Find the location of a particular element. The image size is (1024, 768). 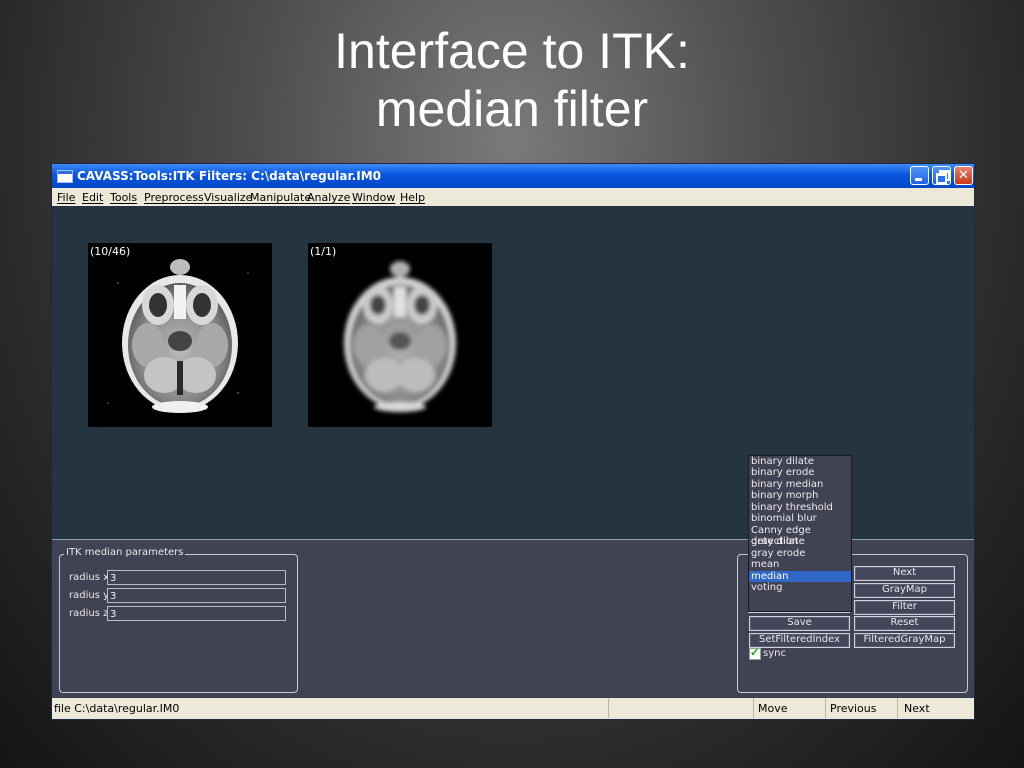

filtered-image-panel: (1/1) is located at coordinates (400, 335).